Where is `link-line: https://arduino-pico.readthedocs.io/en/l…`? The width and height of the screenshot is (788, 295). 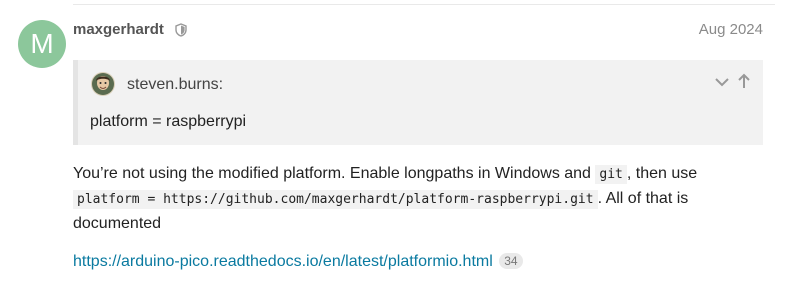 link-line: https://arduino-pico.readthedocs.io/en/l… is located at coordinates (298, 262).